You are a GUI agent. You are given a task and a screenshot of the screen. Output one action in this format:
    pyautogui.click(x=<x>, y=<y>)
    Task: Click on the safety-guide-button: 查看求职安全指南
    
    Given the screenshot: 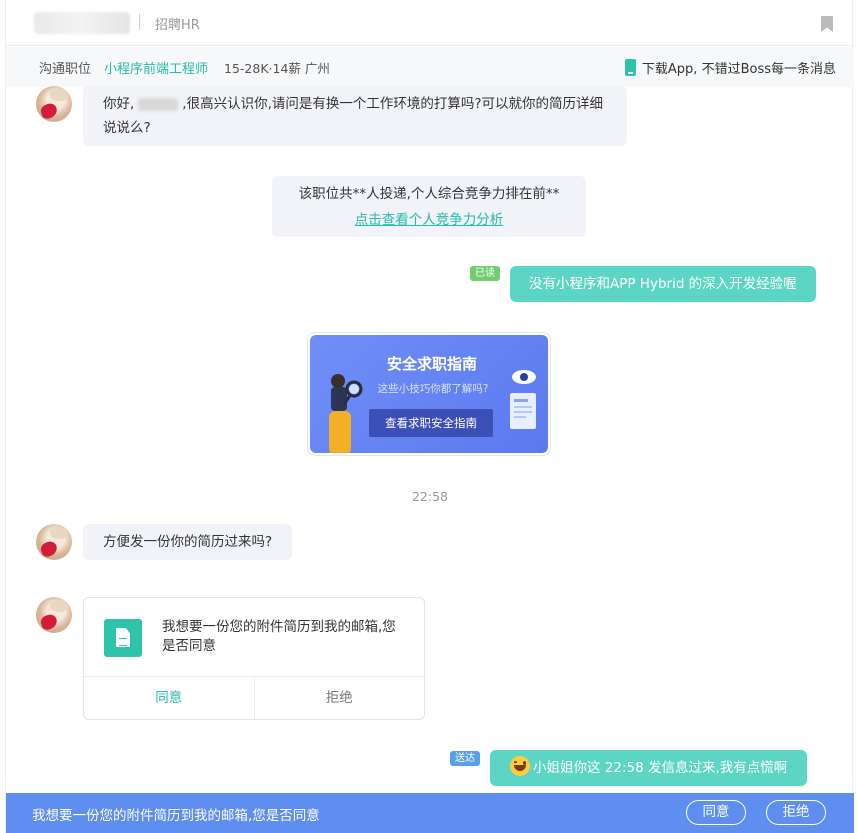 What is the action you would take?
    pyautogui.click(x=431, y=423)
    